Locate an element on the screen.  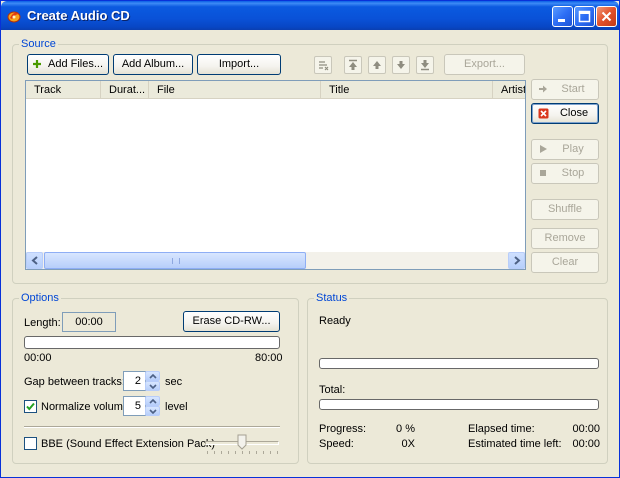
close-icon is located at coordinates (606, 16).